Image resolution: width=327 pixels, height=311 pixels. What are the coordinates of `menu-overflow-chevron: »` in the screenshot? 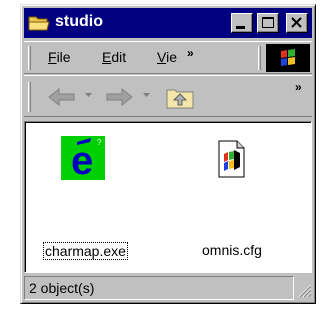 It's located at (190, 53).